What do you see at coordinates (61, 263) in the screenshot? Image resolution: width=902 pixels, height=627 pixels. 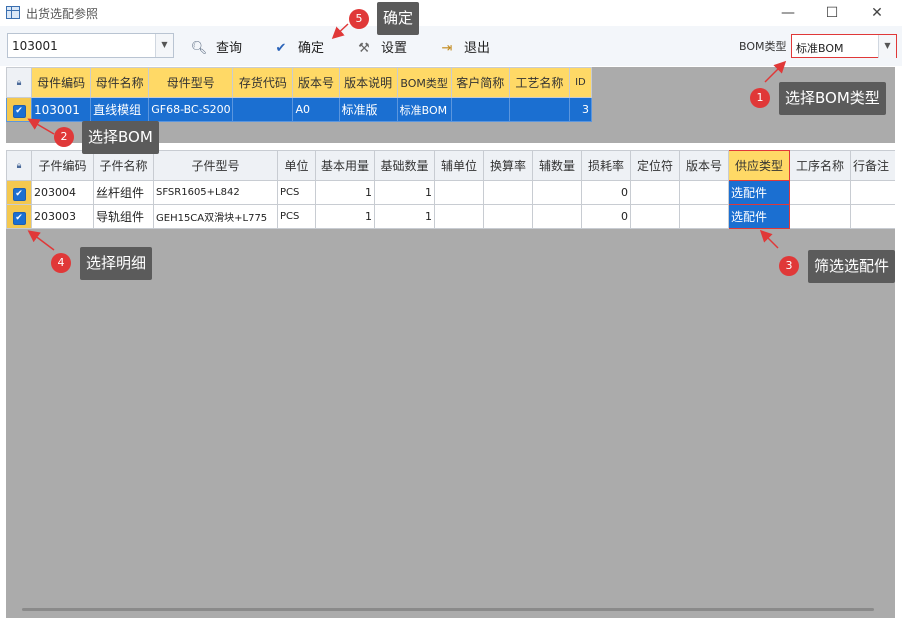 I see `step-badge-4: 4` at bounding box center [61, 263].